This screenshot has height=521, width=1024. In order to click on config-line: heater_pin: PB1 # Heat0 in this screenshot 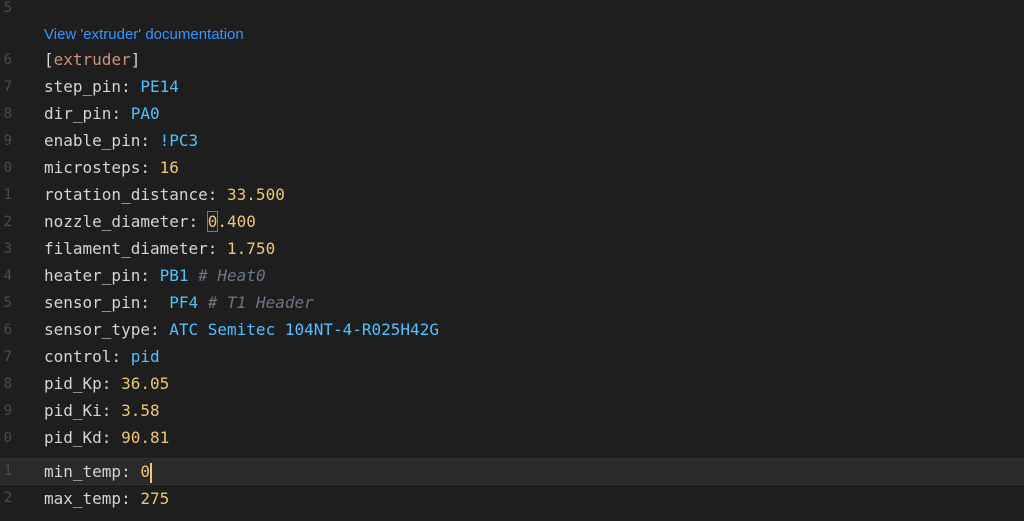, I will do `click(155, 275)`.